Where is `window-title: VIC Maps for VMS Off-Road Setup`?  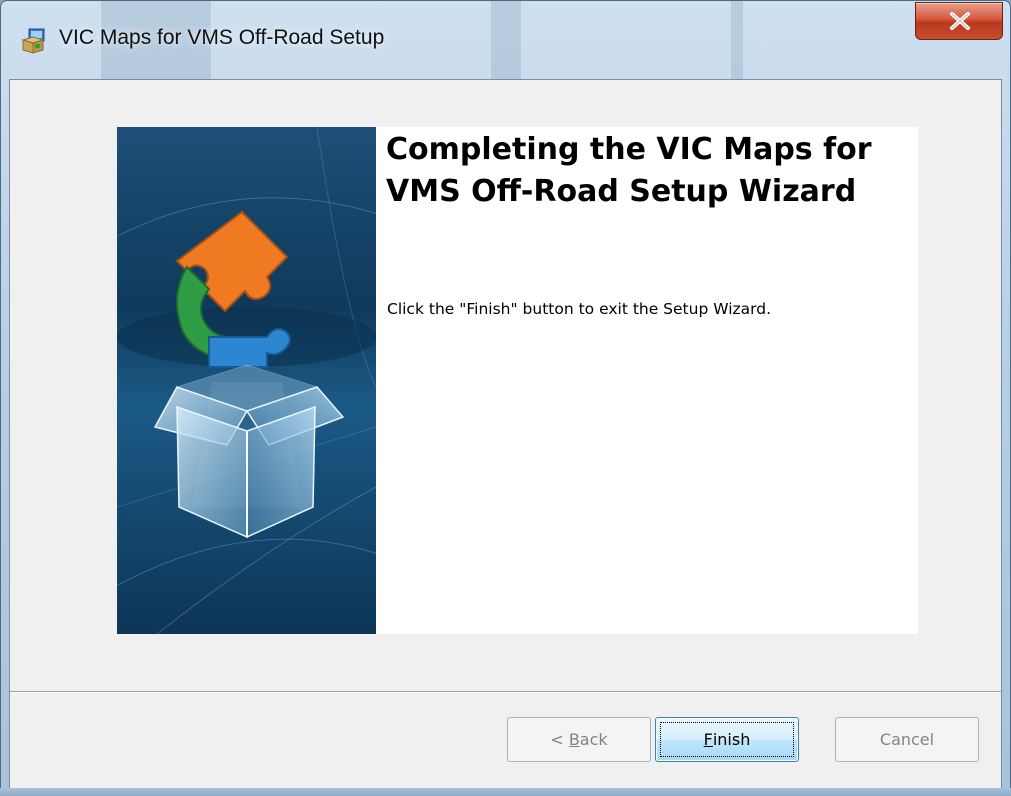 window-title: VIC Maps for VMS Off-Road Setup is located at coordinates (222, 37).